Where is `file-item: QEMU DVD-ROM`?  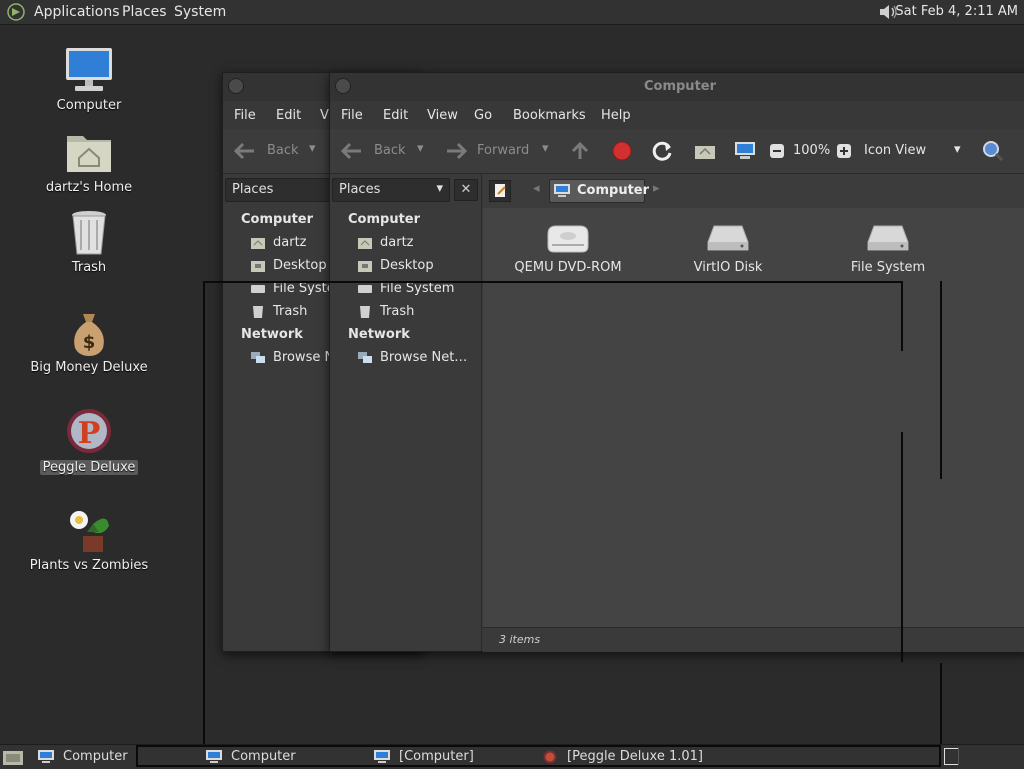
file-item: QEMU DVD-ROM is located at coordinates (568, 248).